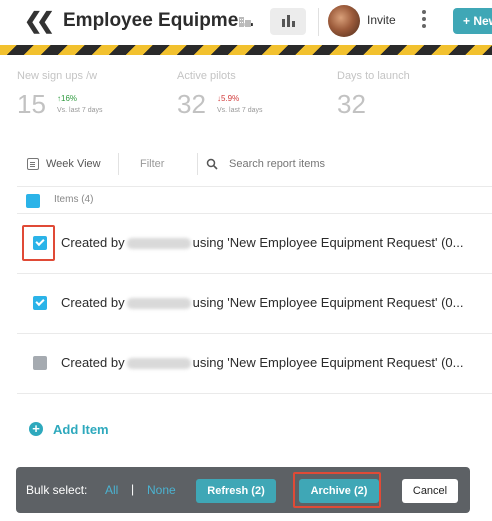  What do you see at coordinates (254, 201) in the screenshot?
I see `items-header: Items (4)` at bounding box center [254, 201].